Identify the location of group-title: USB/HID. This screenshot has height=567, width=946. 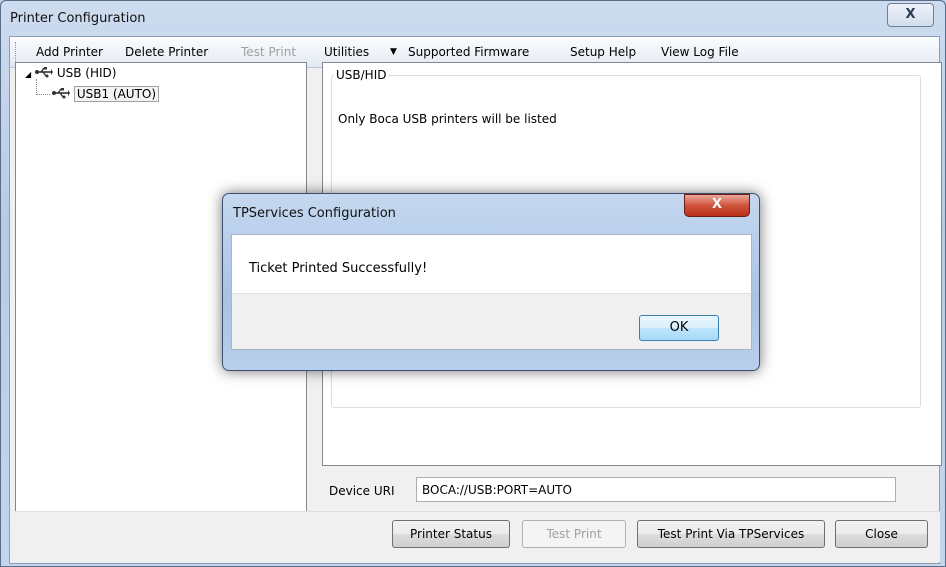
(361, 75).